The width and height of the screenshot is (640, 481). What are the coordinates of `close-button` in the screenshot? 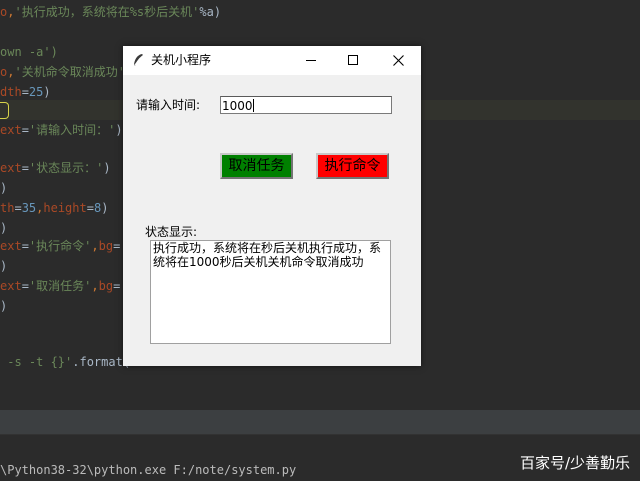 It's located at (398, 60).